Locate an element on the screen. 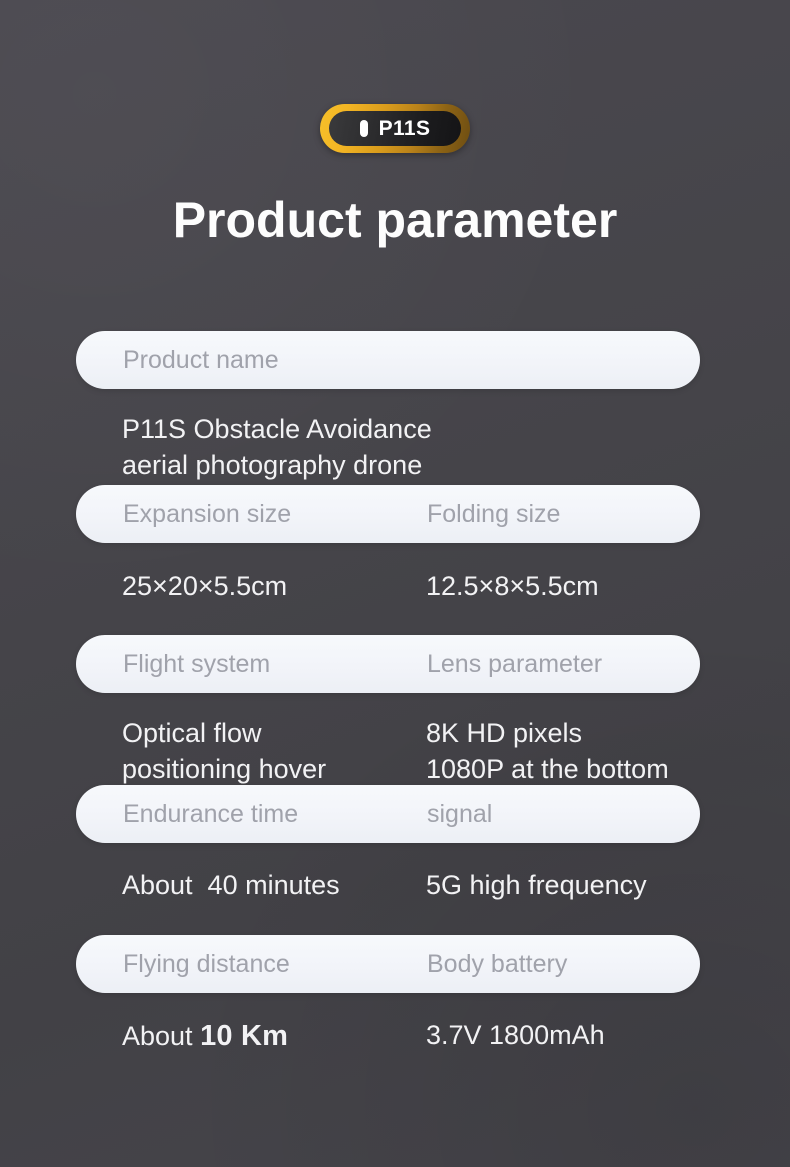  spec-label-endurance-time: Endurance time is located at coordinates (211, 813).